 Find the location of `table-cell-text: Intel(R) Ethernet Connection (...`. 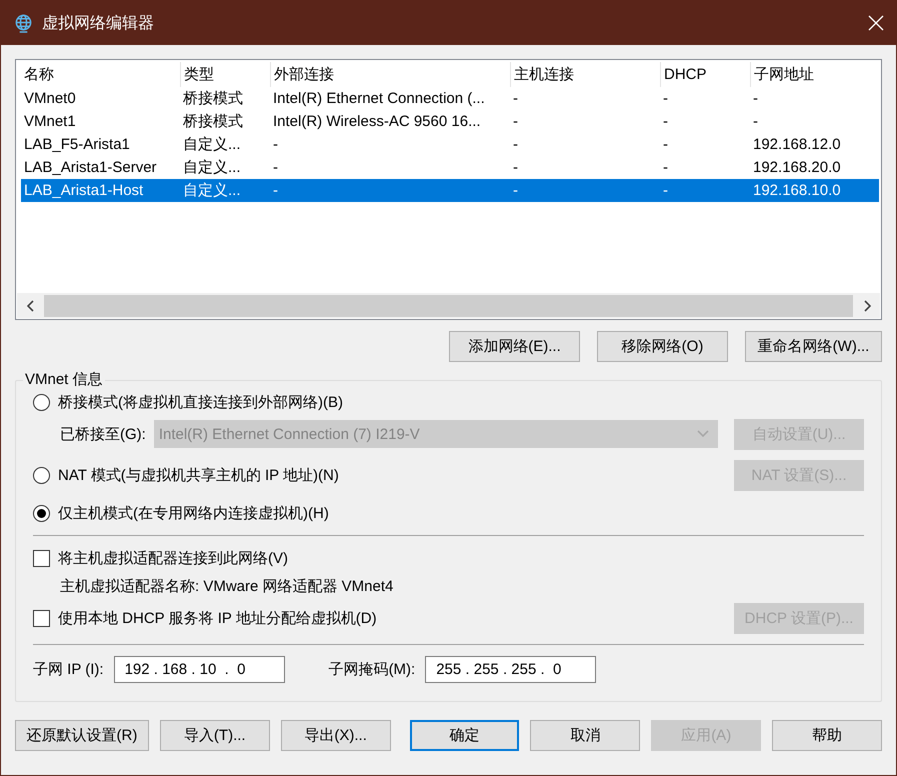

table-cell-text: Intel(R) Ethernet Connection (... is located at coordinates (379, 98).